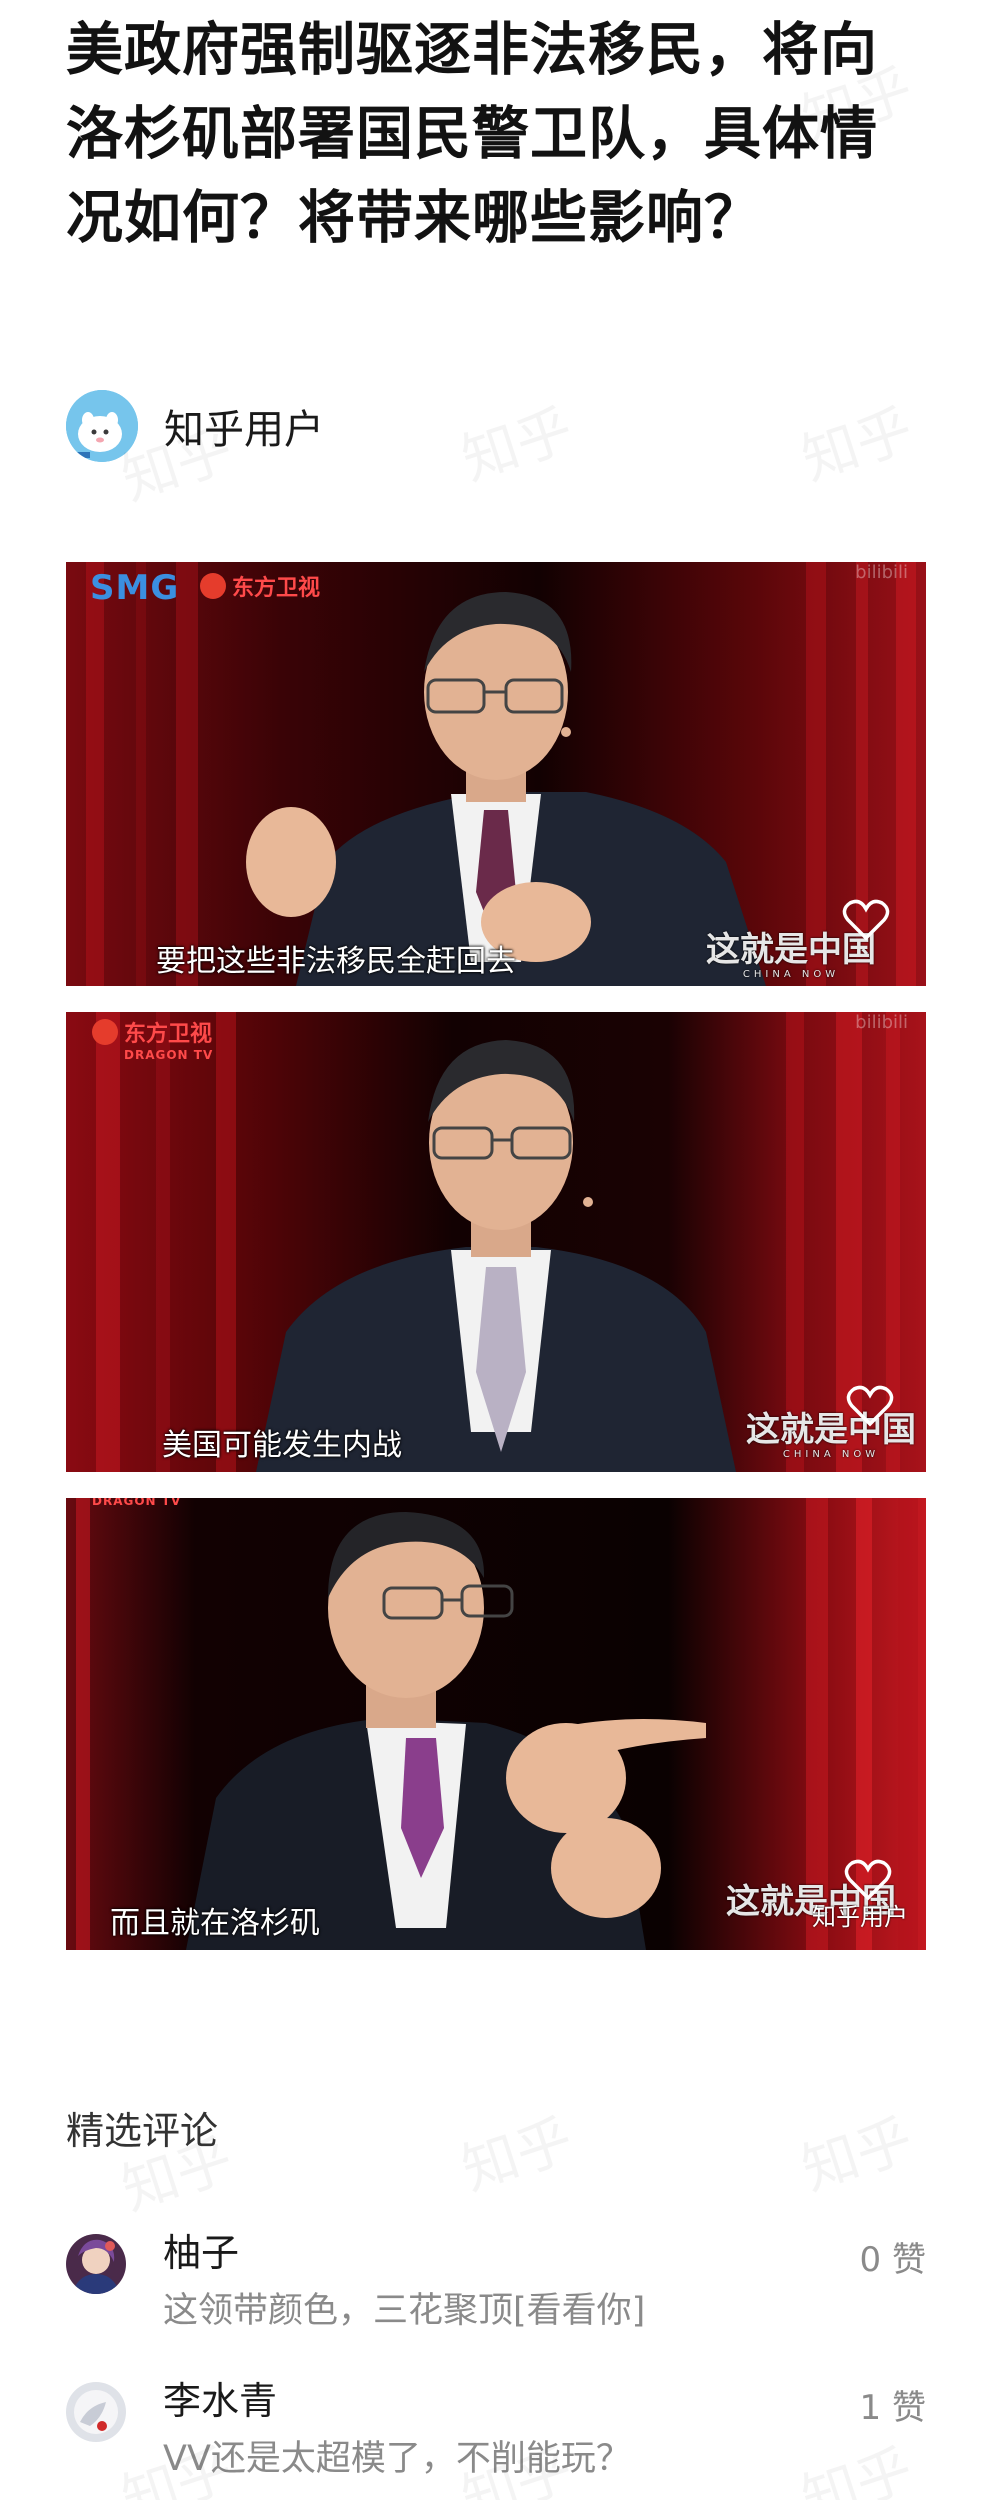 The height and width of the screenshot is (2500, 992). I want to click on dragon-tv-logo: 东方卫视 DRAGON TV, so click(152, 1039).